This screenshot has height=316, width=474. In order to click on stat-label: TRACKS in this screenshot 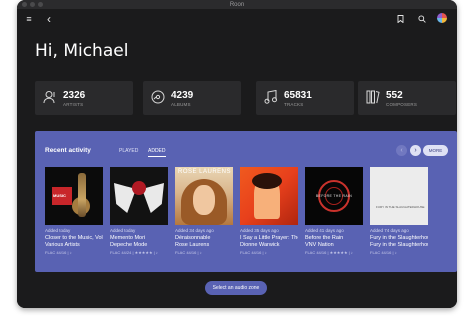, I will do `click(294, 104)`.